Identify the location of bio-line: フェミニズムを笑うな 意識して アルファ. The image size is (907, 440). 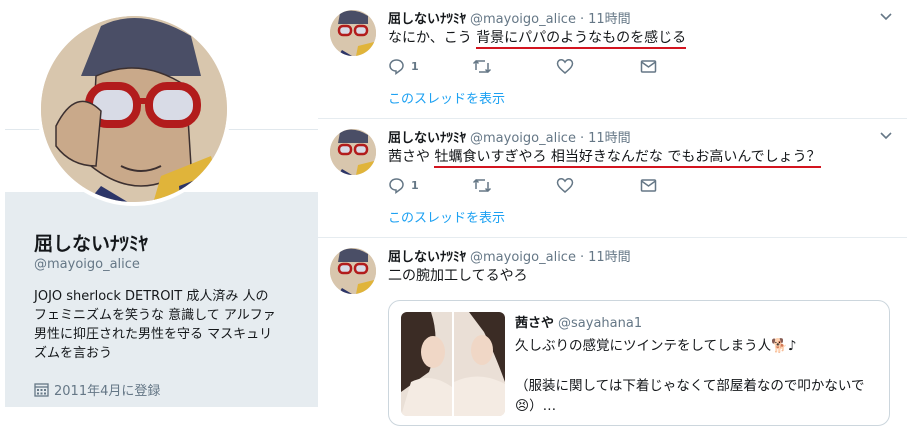
(155, 315).